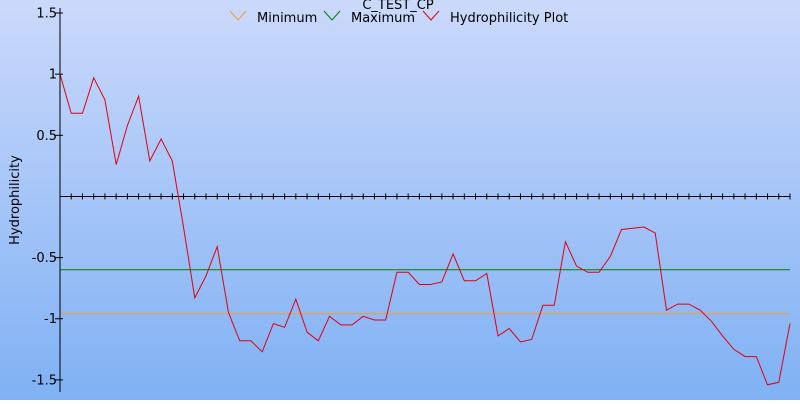 This screenshot has height=404, width=800. Describe the element at coordinates (44, 258) in the screenshot. I see `y-tick-label: -0.5` at that location.